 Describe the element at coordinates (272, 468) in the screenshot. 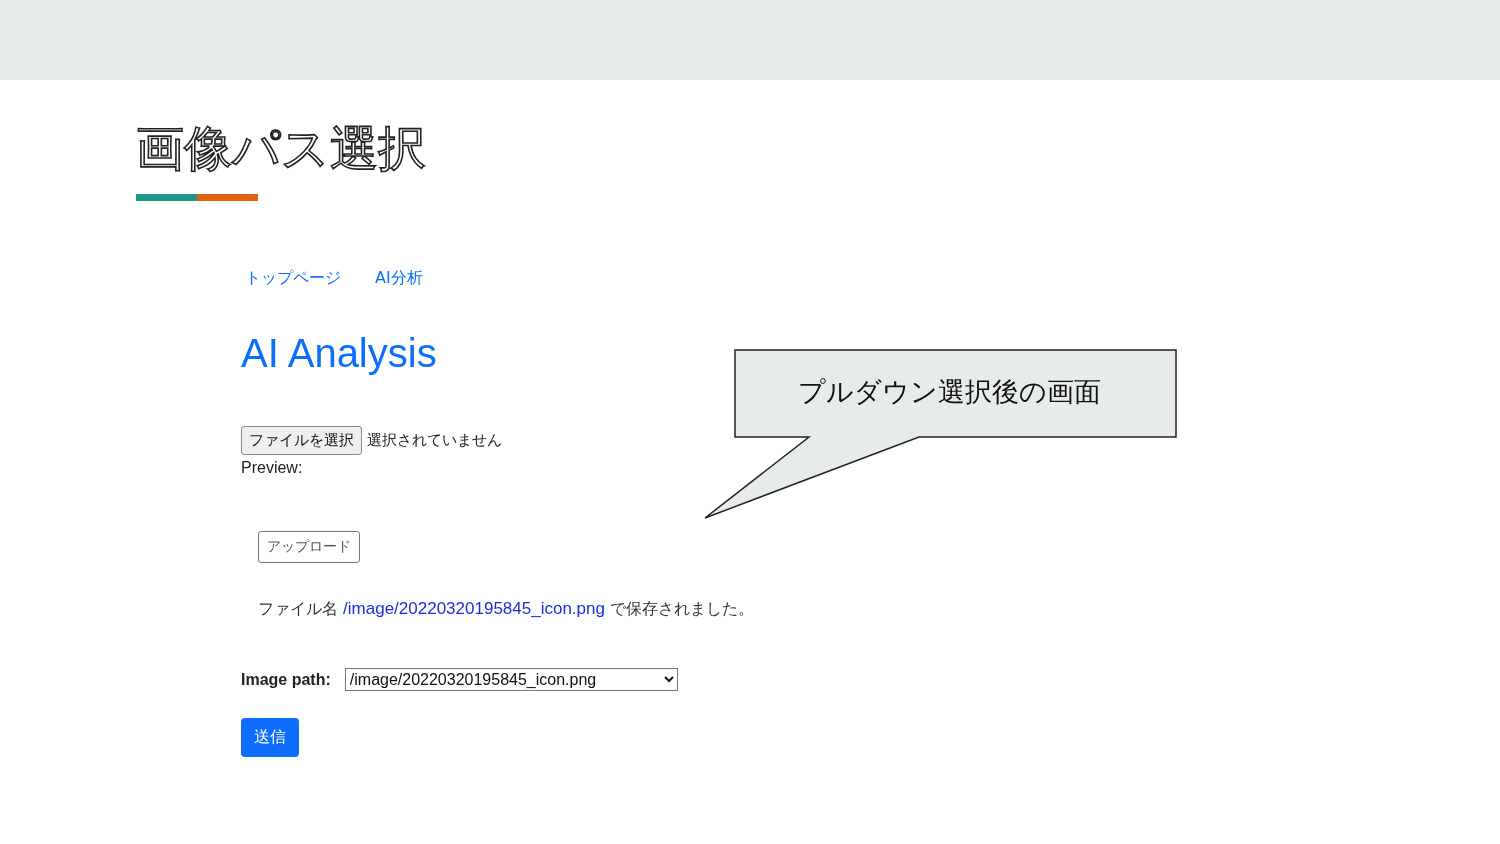

I see `preview-label: Preview:` at that location.